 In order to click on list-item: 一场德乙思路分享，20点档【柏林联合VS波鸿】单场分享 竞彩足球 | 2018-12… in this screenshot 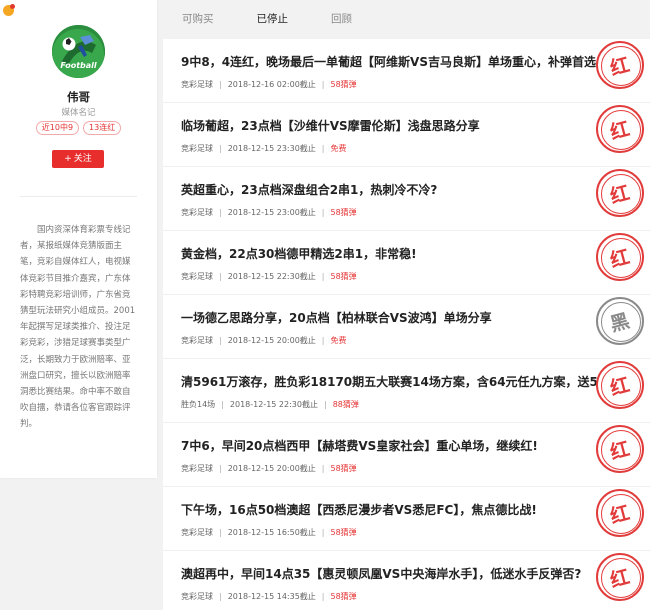, I will do `click(406, 327)`.